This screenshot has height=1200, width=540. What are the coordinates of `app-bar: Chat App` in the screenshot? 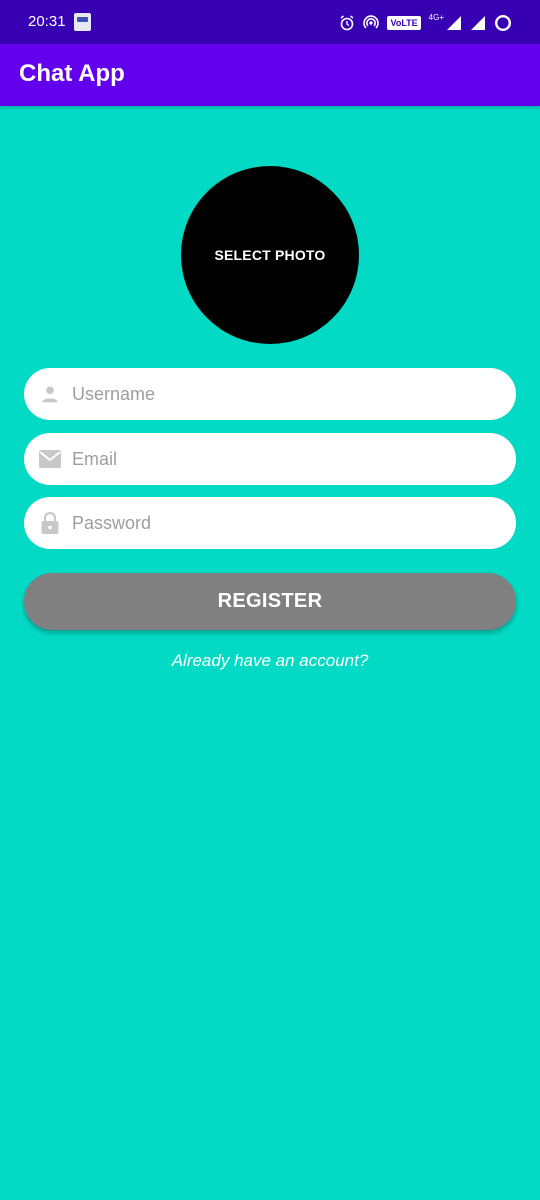 It's located at (270, 75).